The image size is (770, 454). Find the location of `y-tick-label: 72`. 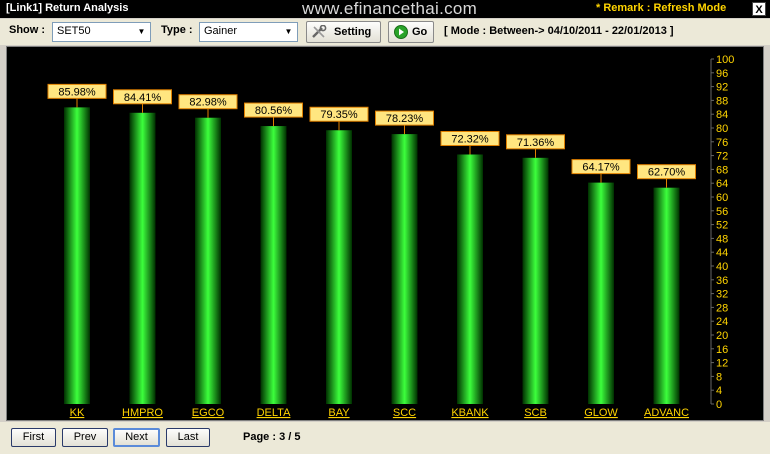

y-tick-label: 72 is located at coordinates (722, 157).